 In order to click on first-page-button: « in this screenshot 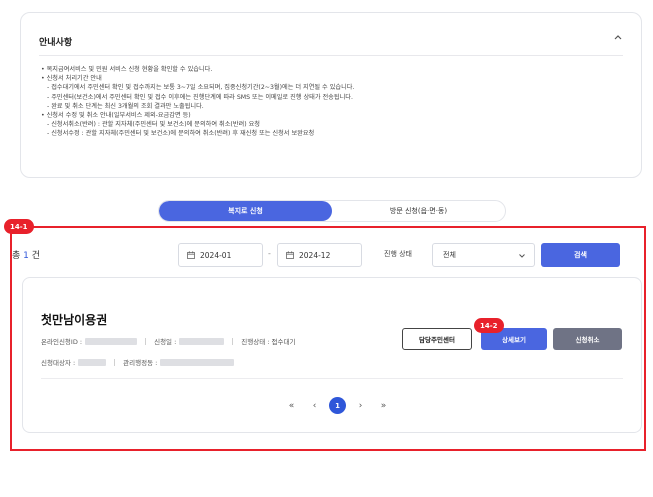, I will do `click(291, 405)`.